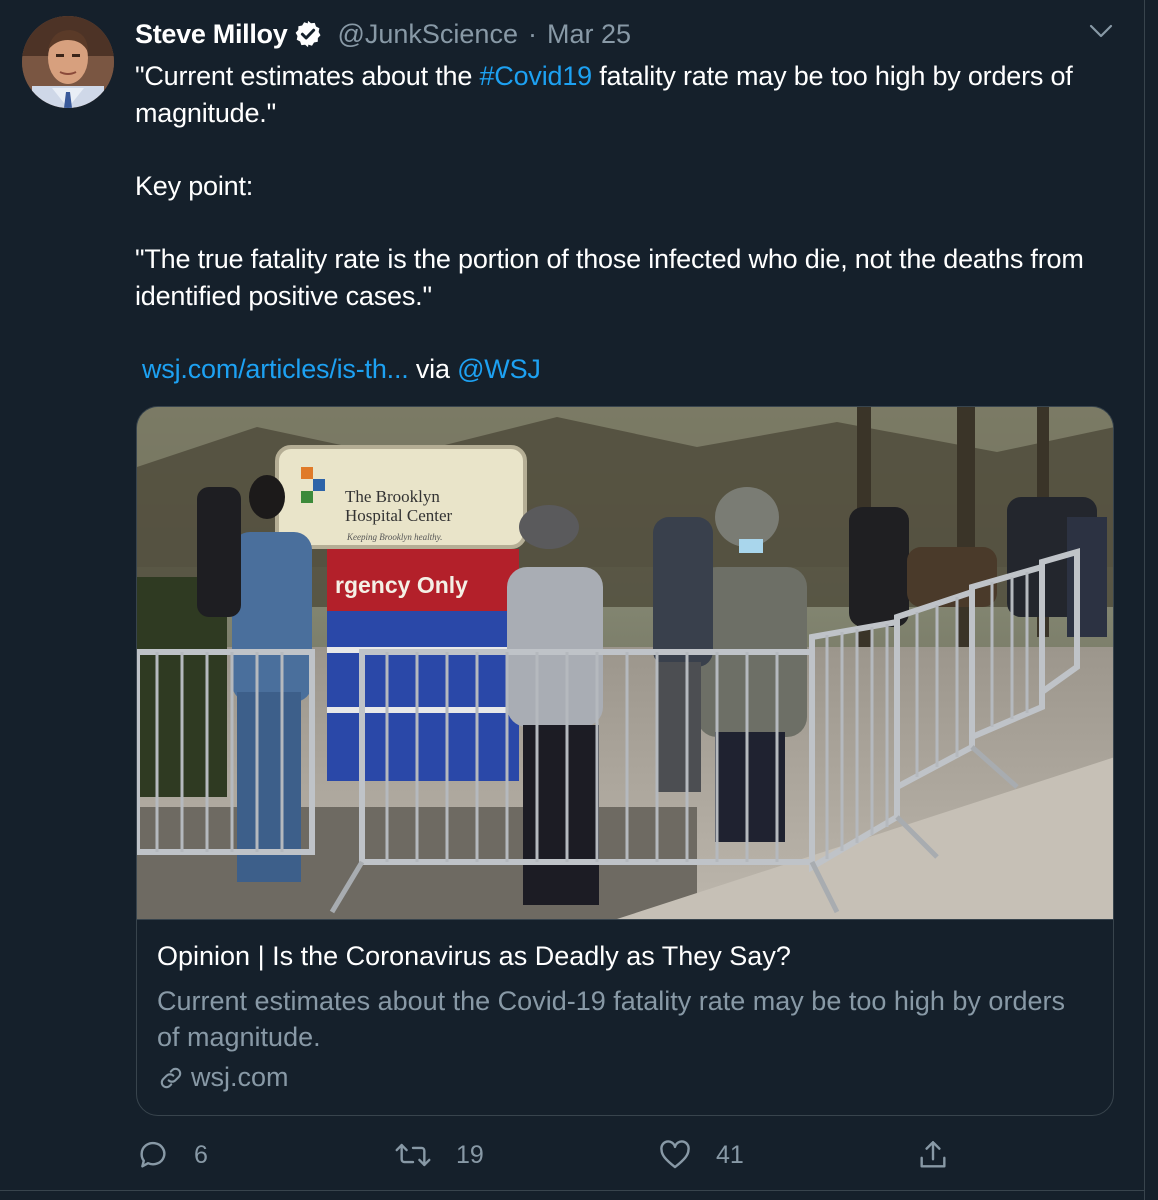  I want to click on sign-tagline: Keeping Brooklyn healthy., so click(394, 537).